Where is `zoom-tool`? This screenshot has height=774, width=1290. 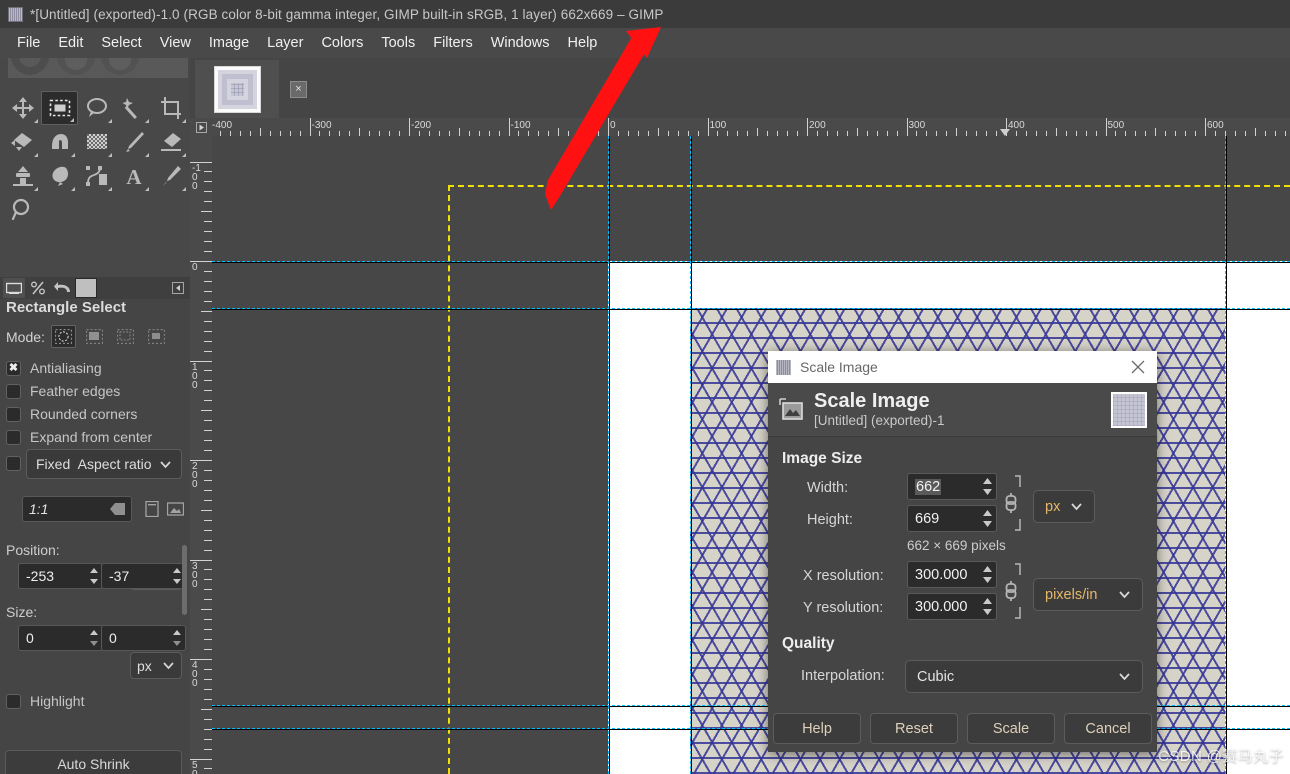 zoom-tool is located at coordinates (22, 210).